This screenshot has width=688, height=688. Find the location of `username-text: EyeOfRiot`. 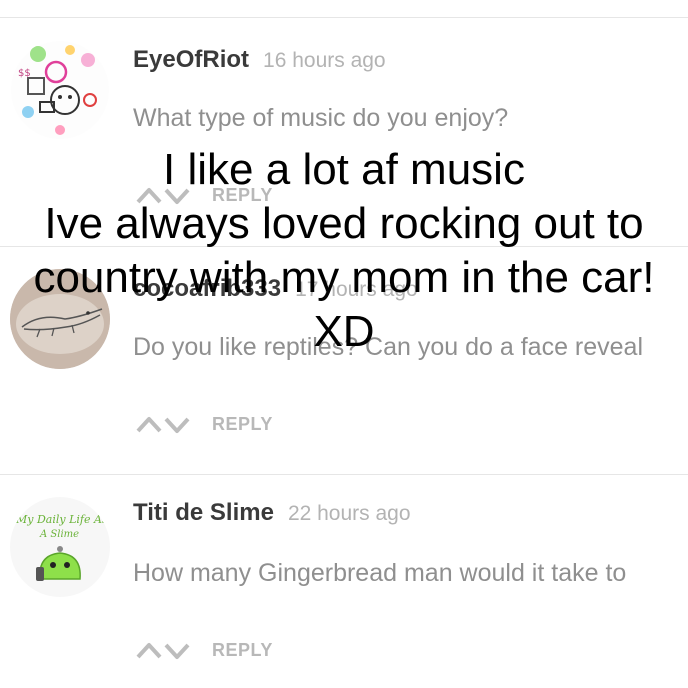

username-text: EyeOfRiot is located at coordinates (191, 59).